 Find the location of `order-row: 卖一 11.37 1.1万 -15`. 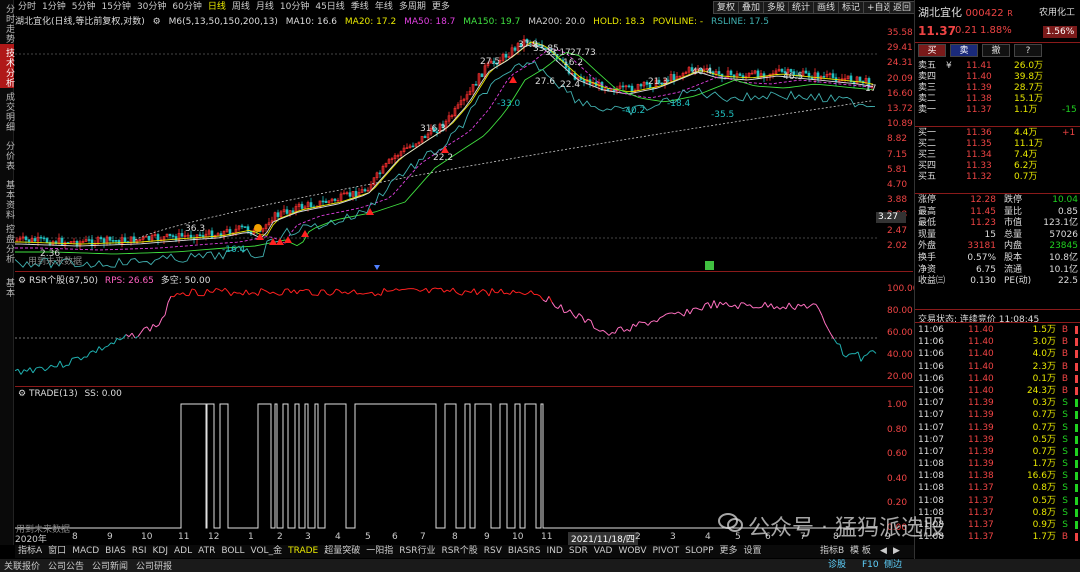

order-row: 卖一 11.37 1.1万 -15 is located at coordinates (998, 110).